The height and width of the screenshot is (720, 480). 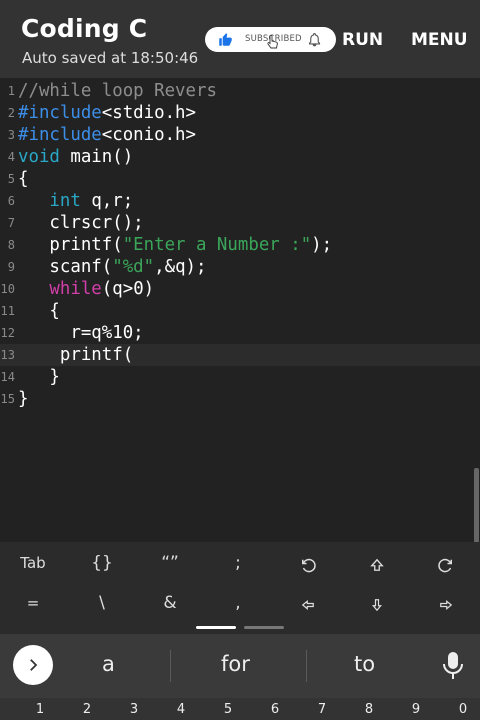 I want to click on code-line: 7 clrscr();, so click(x=240, y=223).